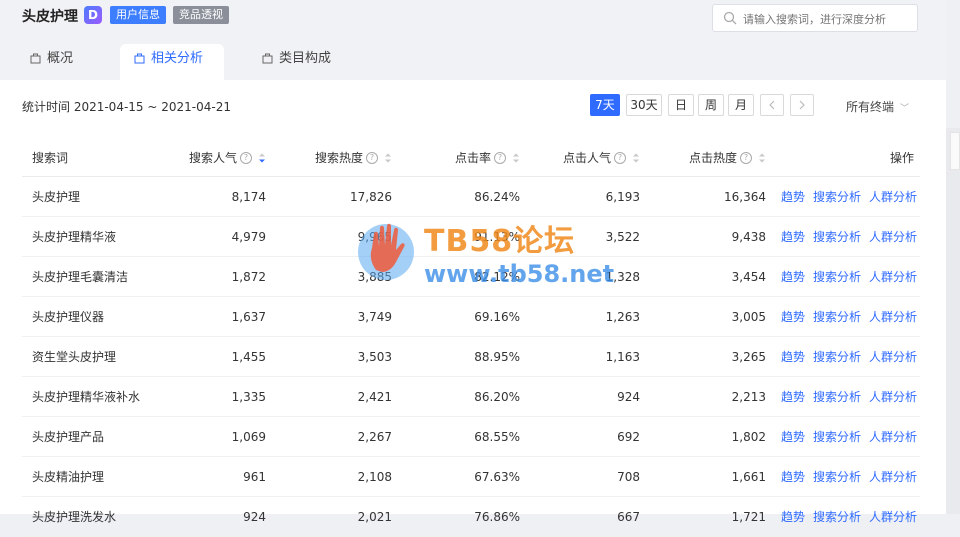 This screenshot has width=960, height=537. I want to click on cell-ctr: 69.16%, so click(462, 316).